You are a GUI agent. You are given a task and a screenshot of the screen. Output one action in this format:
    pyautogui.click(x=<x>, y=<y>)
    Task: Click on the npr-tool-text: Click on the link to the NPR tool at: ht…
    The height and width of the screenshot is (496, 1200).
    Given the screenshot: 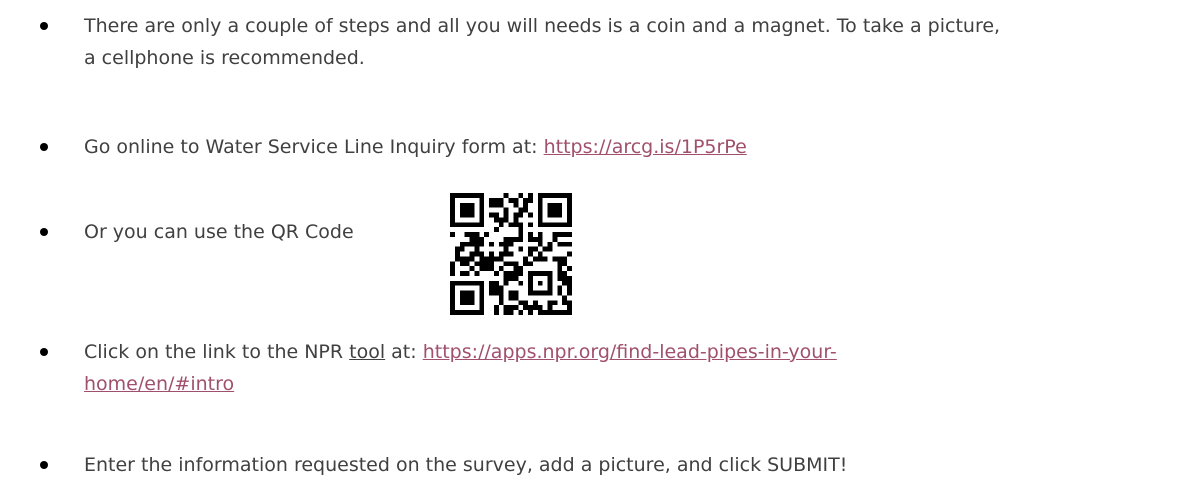 What is the action you would take?
    pyautogui.click(x=460, y=368)
    